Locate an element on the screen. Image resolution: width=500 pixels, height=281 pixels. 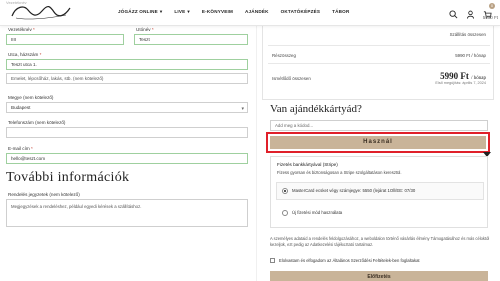
gift-card-title: Van ajándékkártyád? is located at coordinates (316, 109).